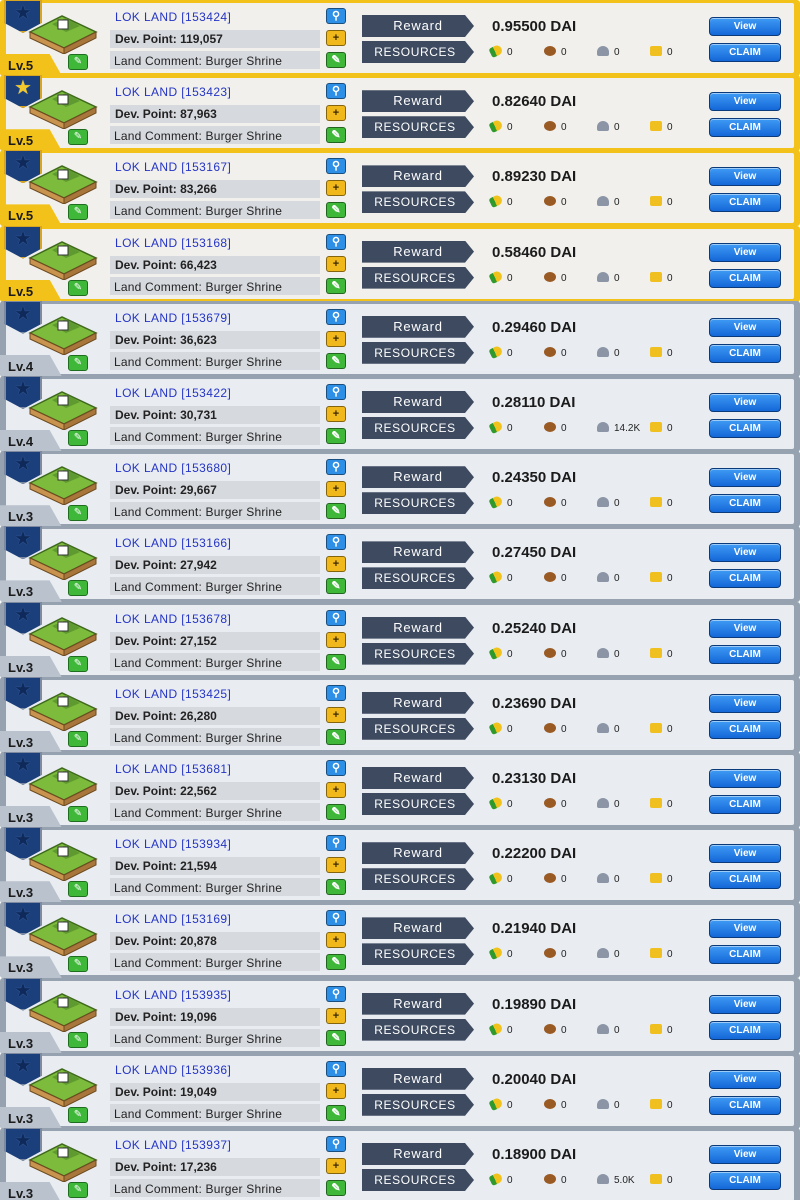  I want to click on land-name: LOK LAND [153424], so click(173, 17).